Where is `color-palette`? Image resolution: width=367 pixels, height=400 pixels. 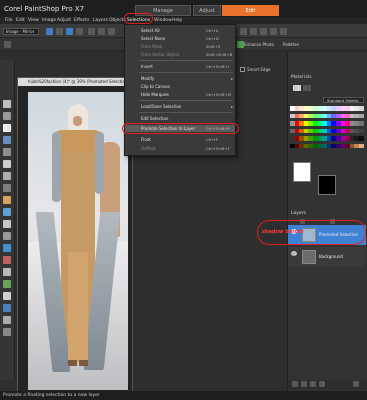
color-palette is located at coordinates (327, 130).